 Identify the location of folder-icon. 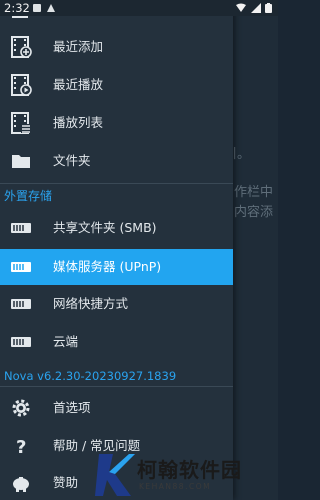
(21, 161).